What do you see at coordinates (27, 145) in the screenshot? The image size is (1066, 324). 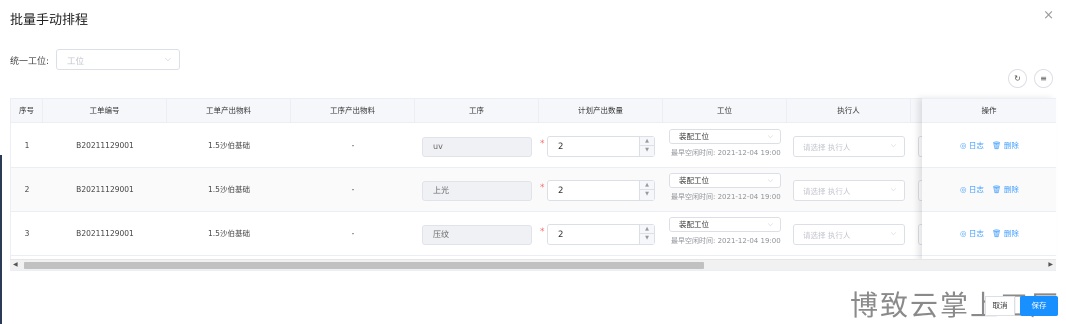 I see `row-index: 1` at bounding box center [27, 145].